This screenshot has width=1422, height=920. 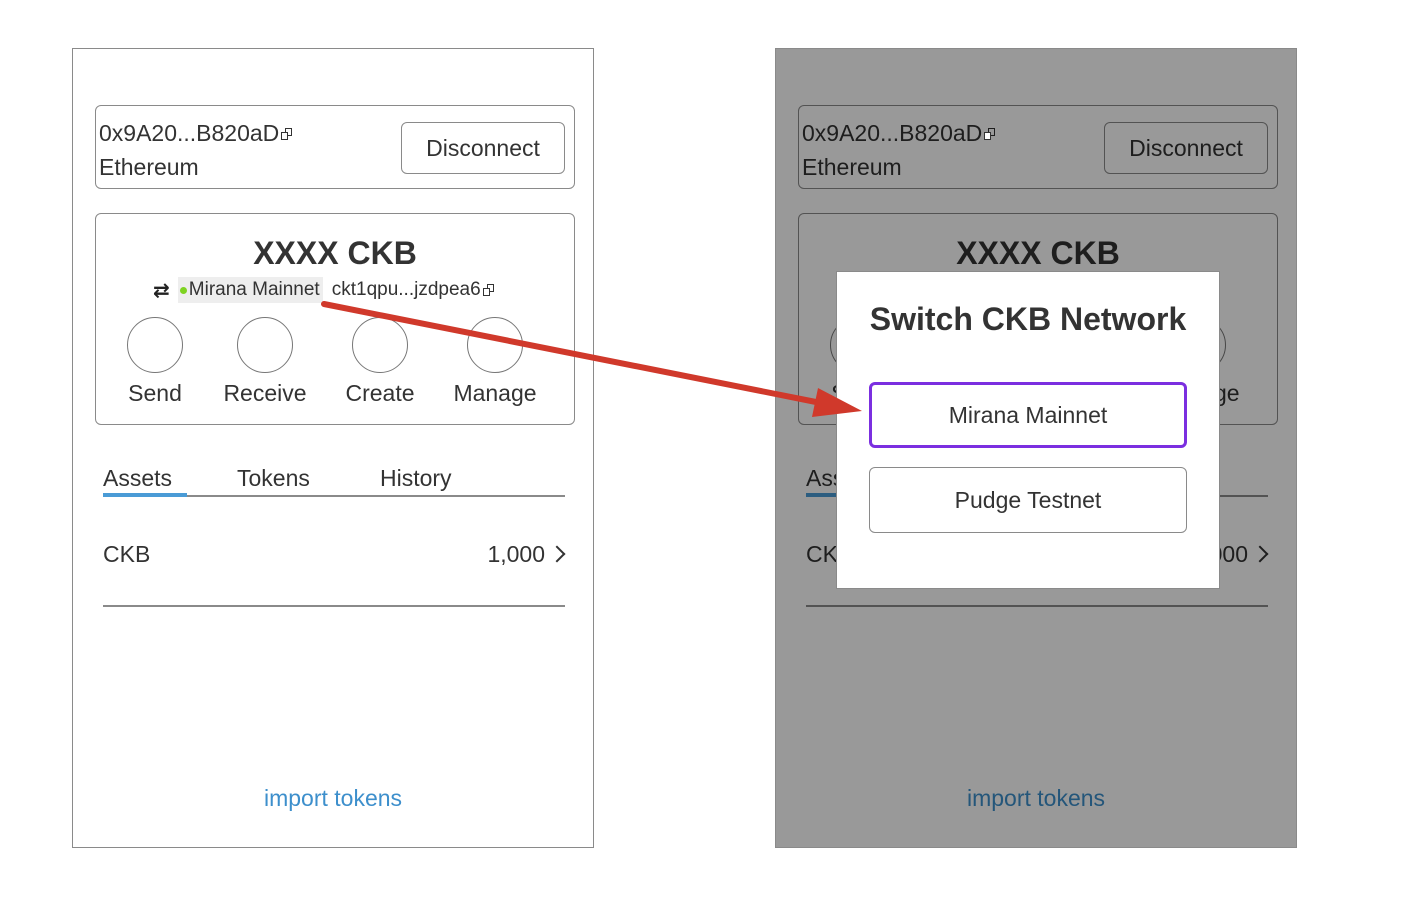 What do you see at coordinates (483, 148) in the screenshot?
I see `disconnect-button: Disconnect` at bounding box center [483, 148].